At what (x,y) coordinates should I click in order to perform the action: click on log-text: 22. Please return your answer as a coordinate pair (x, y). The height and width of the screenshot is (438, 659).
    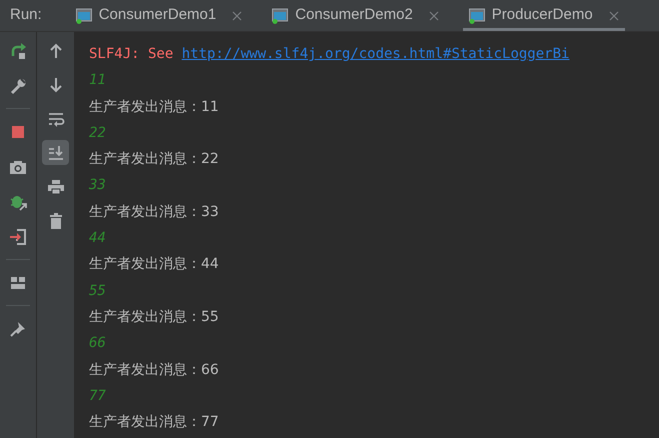
    Looking at the image, I should click on (97, 132).